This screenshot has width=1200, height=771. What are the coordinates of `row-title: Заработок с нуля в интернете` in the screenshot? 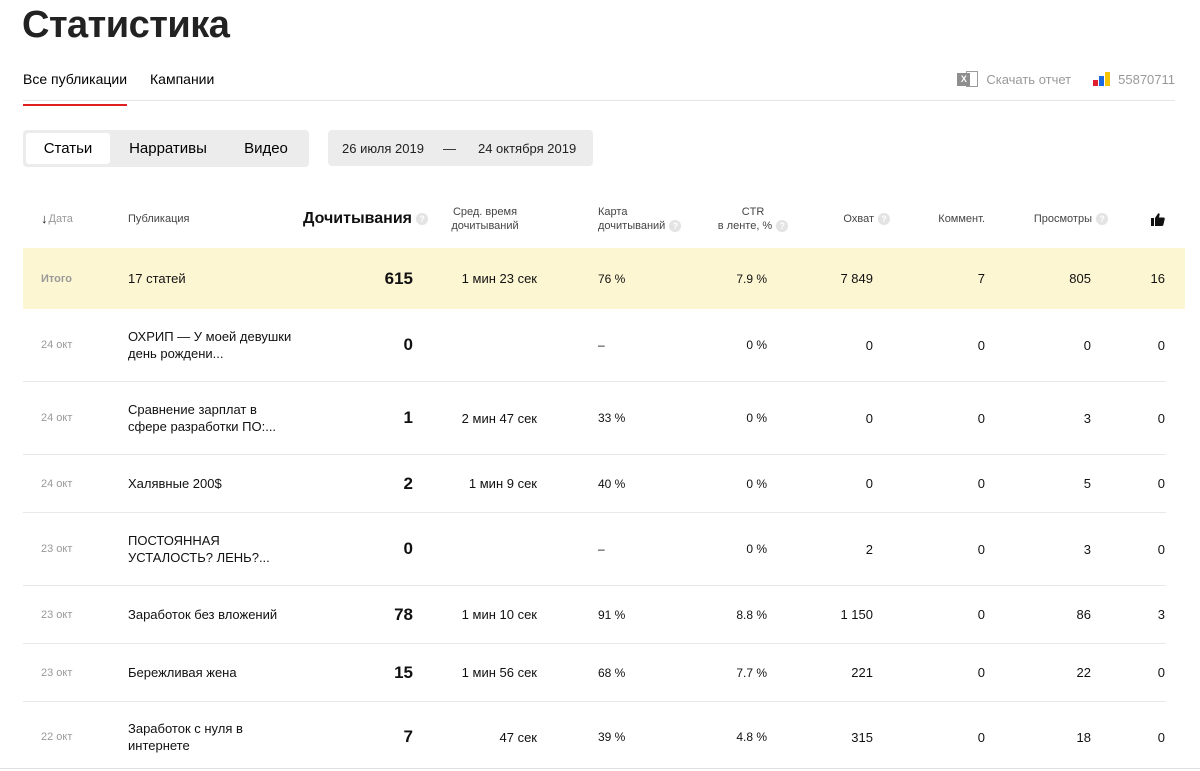 It's located at (213, 736).